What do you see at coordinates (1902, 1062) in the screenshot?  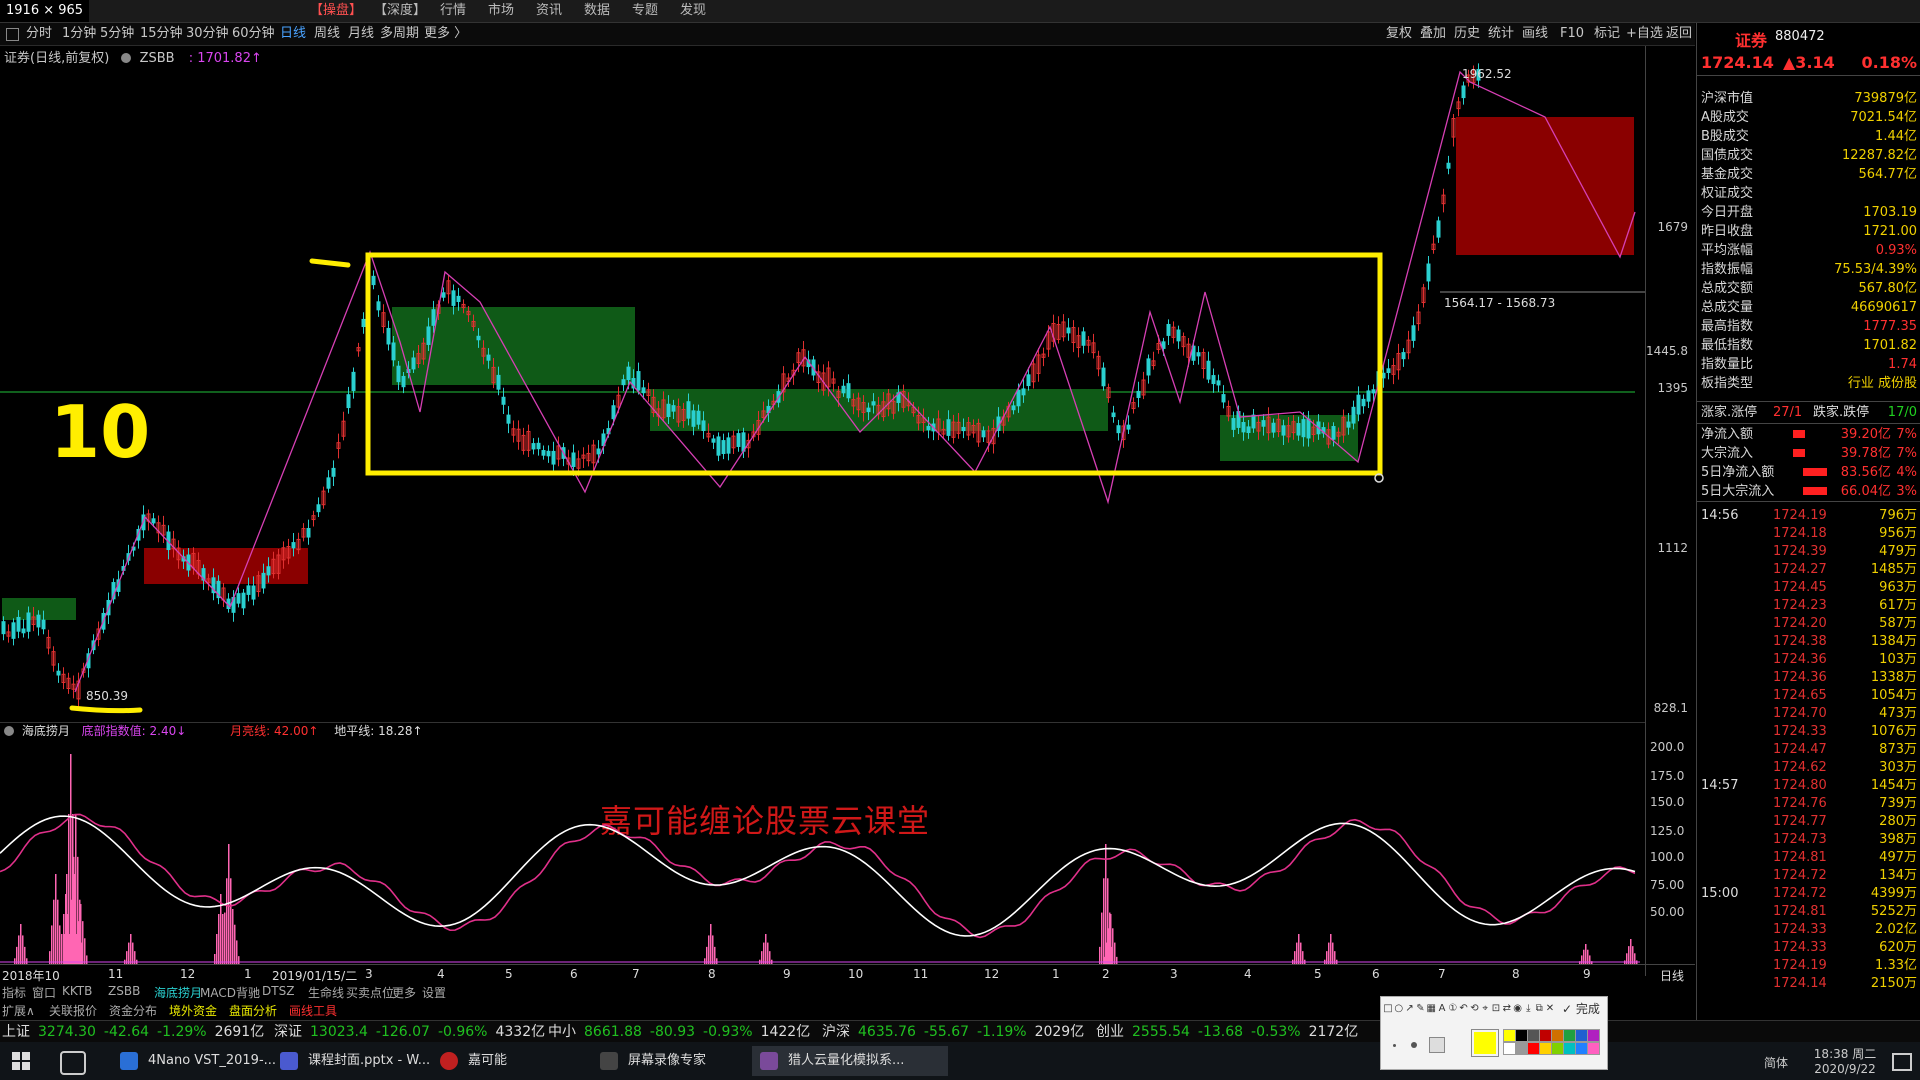 I see `notification-icon` at bounding box center [1902, 1062].